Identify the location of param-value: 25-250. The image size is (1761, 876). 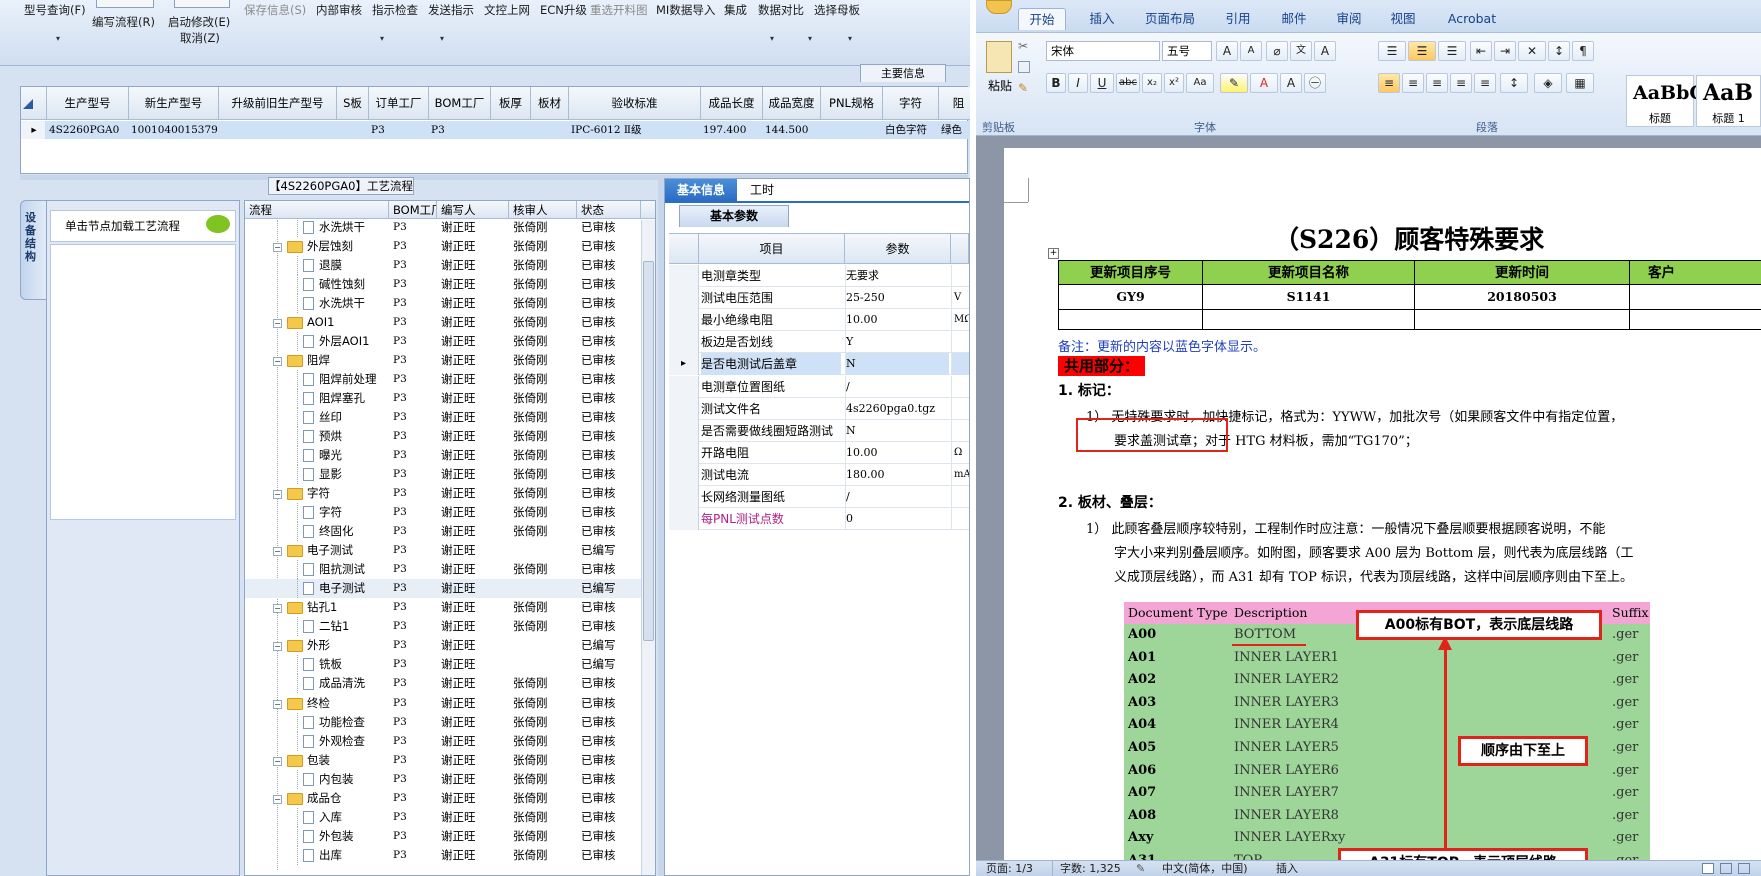
(897, 298).